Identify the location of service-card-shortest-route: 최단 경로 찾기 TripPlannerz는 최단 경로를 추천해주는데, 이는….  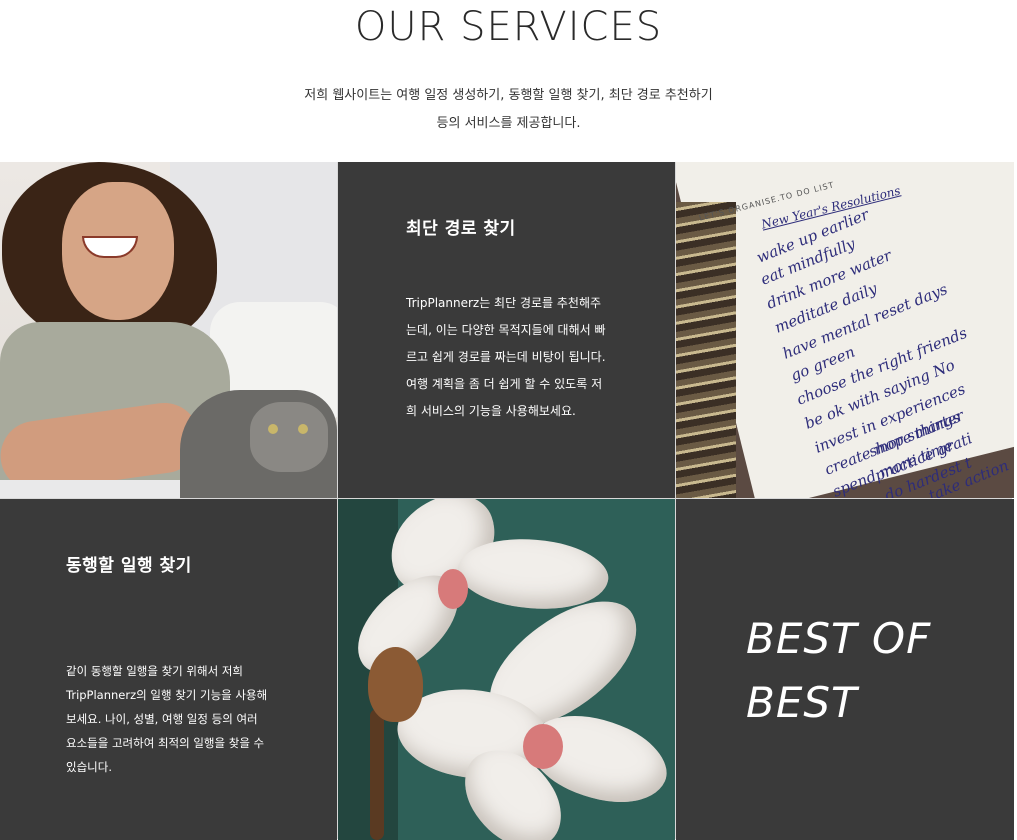
(506, 330).